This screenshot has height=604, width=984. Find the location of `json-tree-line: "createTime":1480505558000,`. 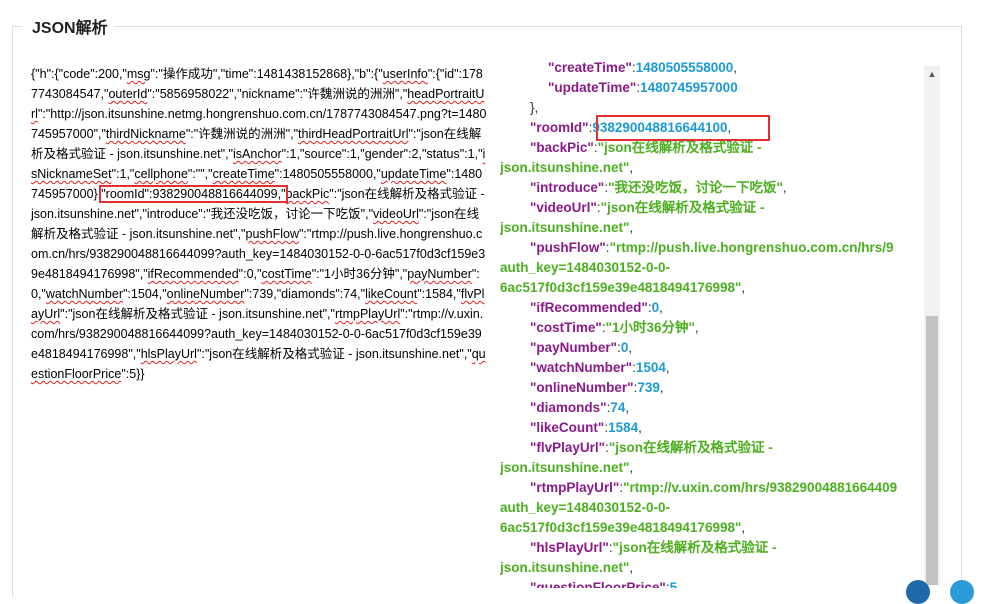

json-tree-line: "createTime":1480505558000, is located at coordinates (642, 68).